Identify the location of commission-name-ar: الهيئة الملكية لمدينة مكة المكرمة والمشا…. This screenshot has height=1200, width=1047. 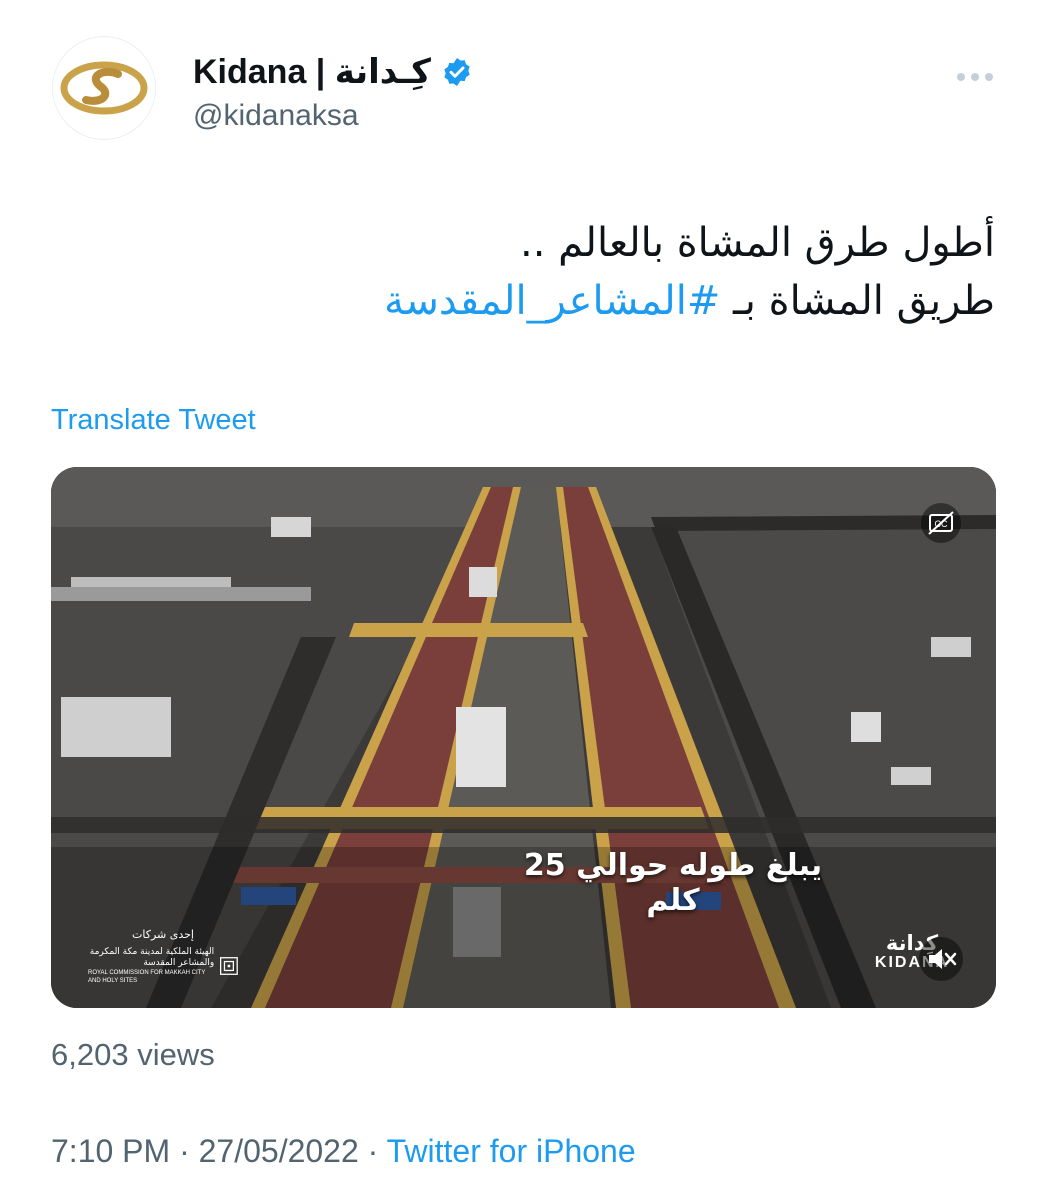
(152, 957).